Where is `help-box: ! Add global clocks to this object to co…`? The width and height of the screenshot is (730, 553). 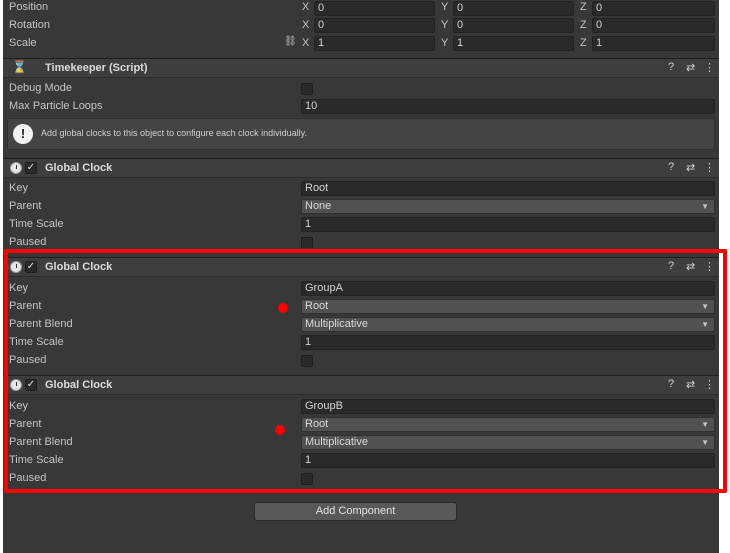 help-box: ! Add global clocks to this object to co… is located at coordinates (361, 134).